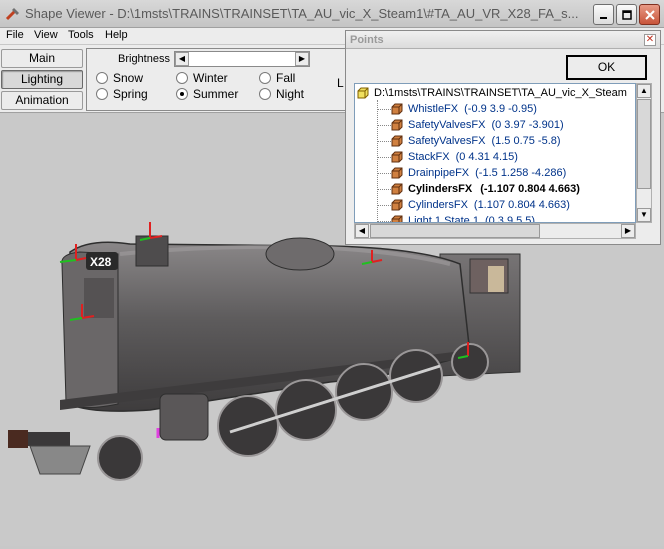 The height and width of the screenshot is (549, 664). I want to click on point-name: WhistleFX, so click(433, 109).